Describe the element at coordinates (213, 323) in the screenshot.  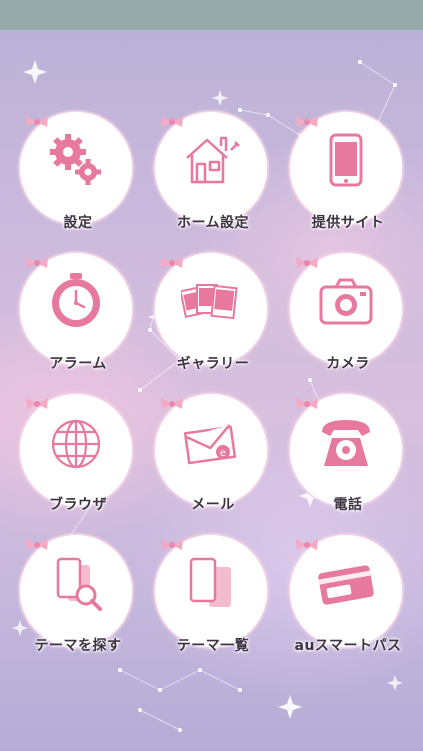
I see `app-gallery: ギャラリー` at that location.